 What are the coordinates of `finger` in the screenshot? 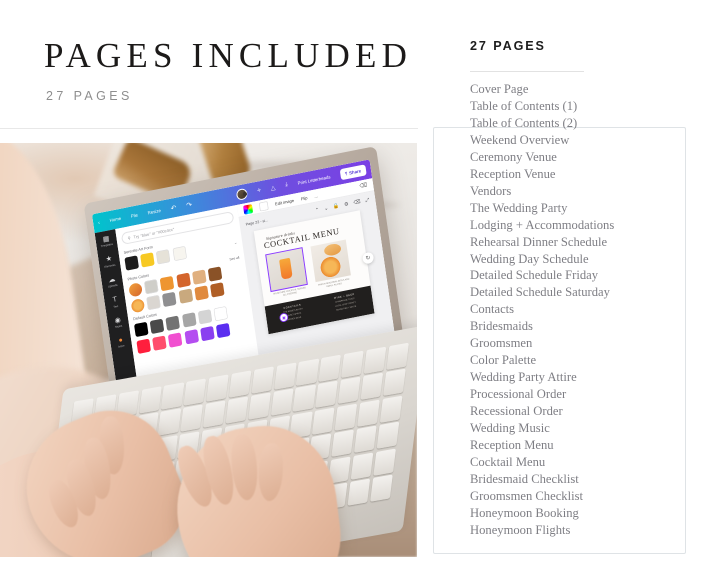 It's located at (271, 472).